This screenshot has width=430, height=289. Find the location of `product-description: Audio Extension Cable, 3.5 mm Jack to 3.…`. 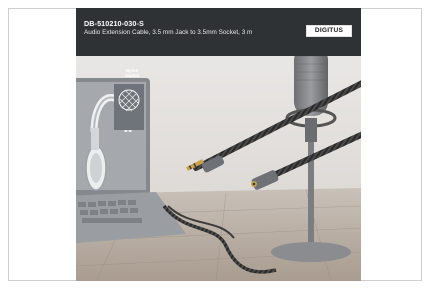

product-description: Audio Extension Cable, 3.5 mm Jack to 3.… is located at coordinates (168, 32).